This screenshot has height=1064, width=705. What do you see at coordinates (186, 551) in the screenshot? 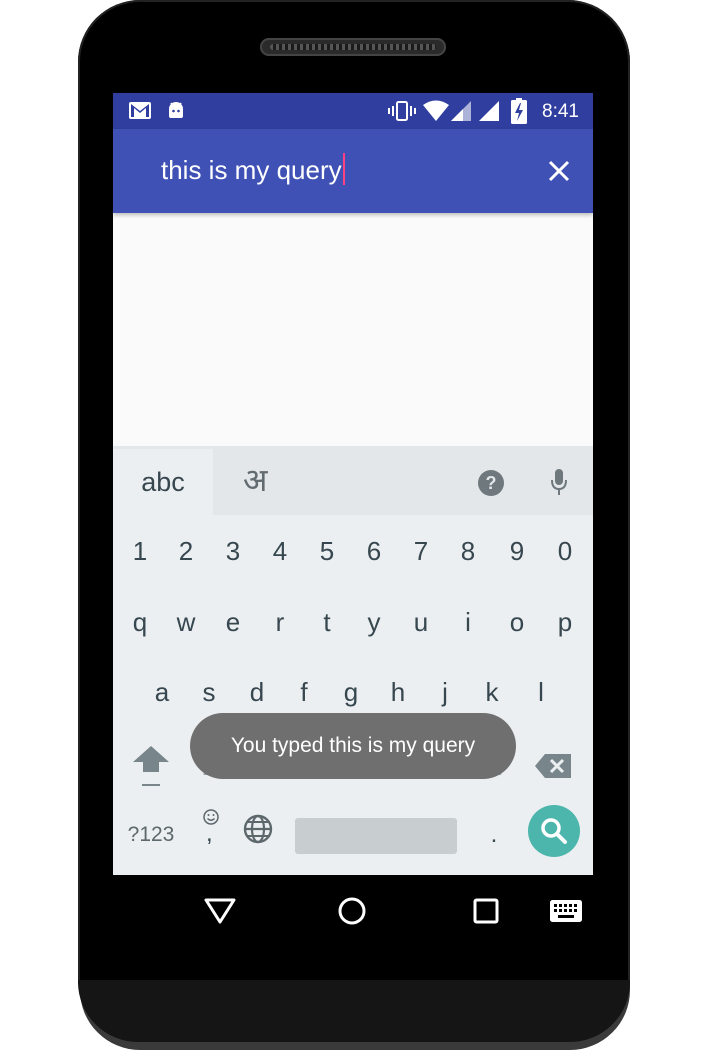
I see `key-2: 2` at bounding box center [186, 551].